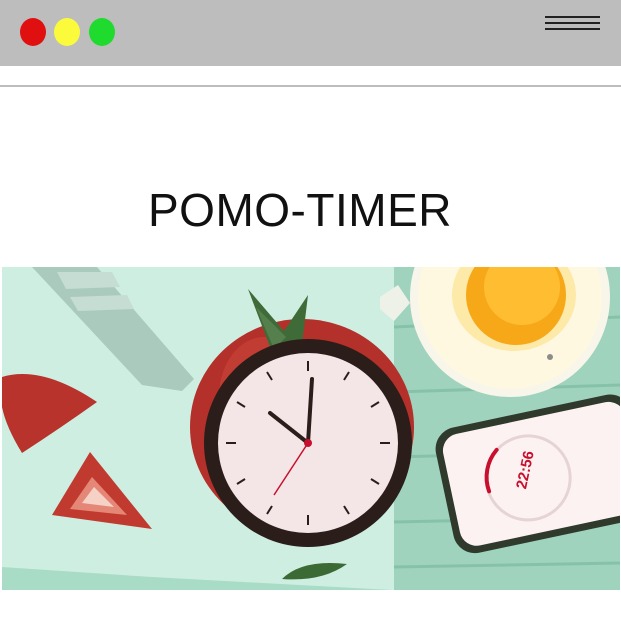 This screenshot has width=621, height=624. I want to click on minimize-button, so click(67, 32).